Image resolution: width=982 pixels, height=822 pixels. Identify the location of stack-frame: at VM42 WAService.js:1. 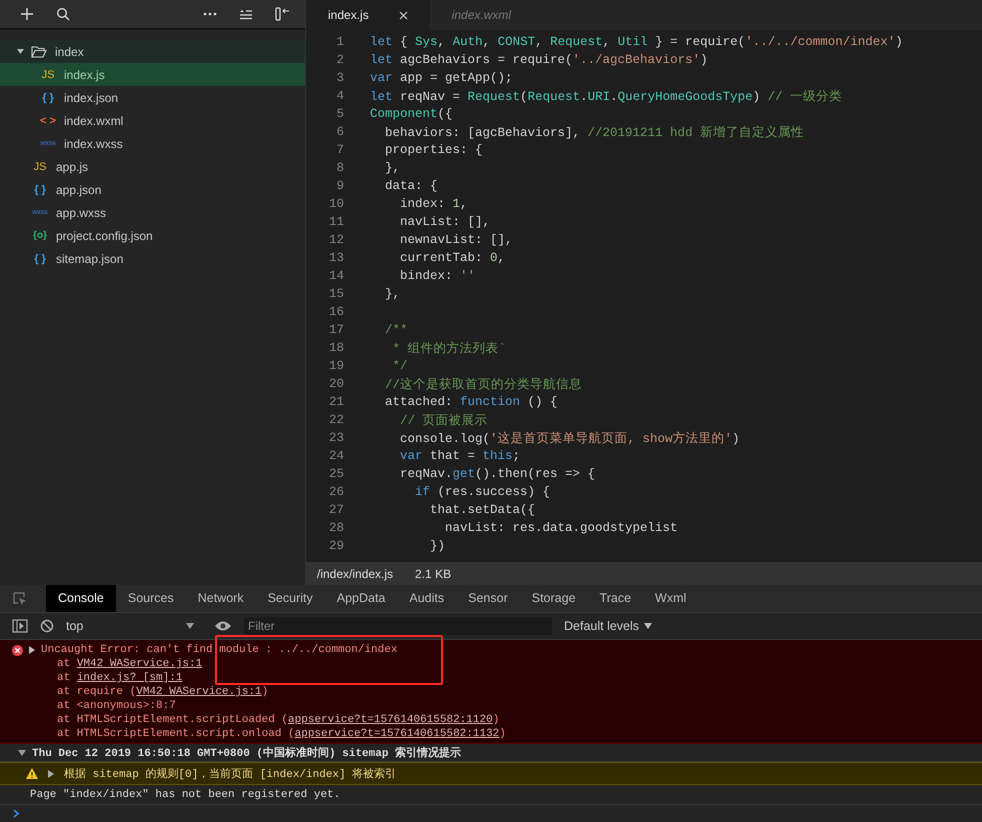
(497, 664).